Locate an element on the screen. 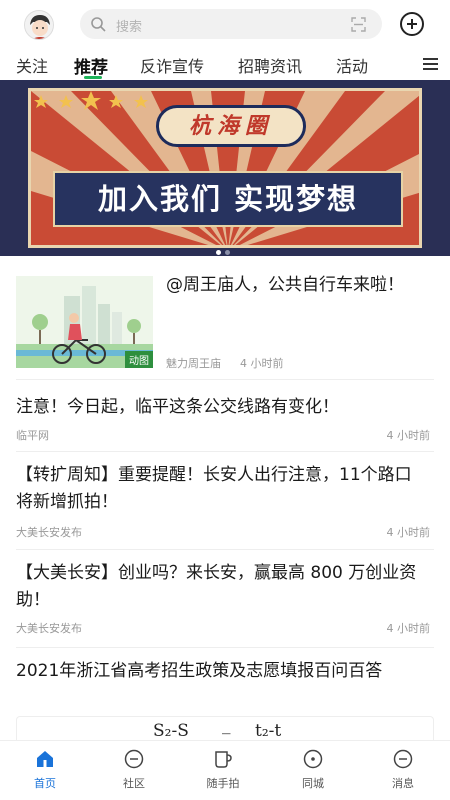  carousel-dots is located at coordinates (225, 248).